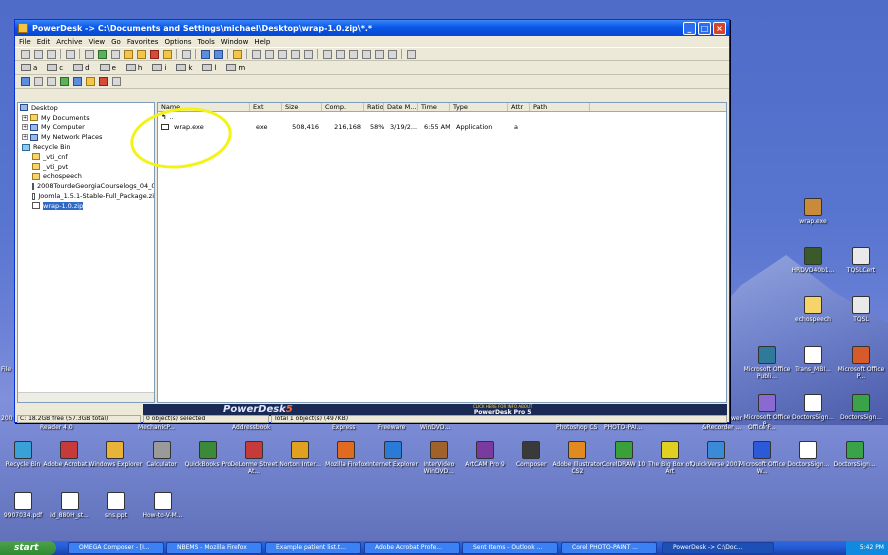 The width and height of the screenshot is (888, 555). I want to click on sort-az-icon, so click(327, 54).